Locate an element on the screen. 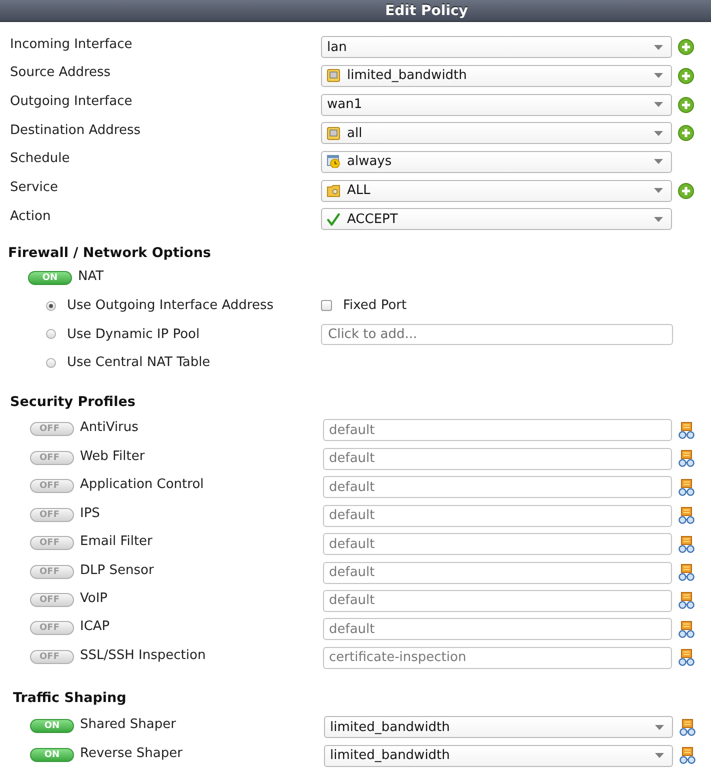 This screenshot has width=711, height=771. profile-label: SSL/SSH Inspection is located at coordinates (143, 655).